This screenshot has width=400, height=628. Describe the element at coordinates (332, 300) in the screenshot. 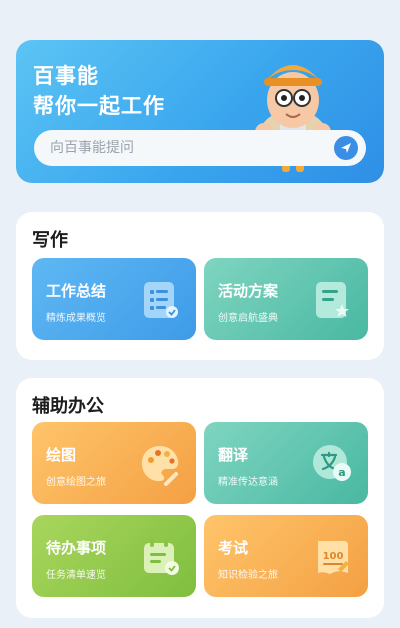

I see `document-star-icon` at that location.